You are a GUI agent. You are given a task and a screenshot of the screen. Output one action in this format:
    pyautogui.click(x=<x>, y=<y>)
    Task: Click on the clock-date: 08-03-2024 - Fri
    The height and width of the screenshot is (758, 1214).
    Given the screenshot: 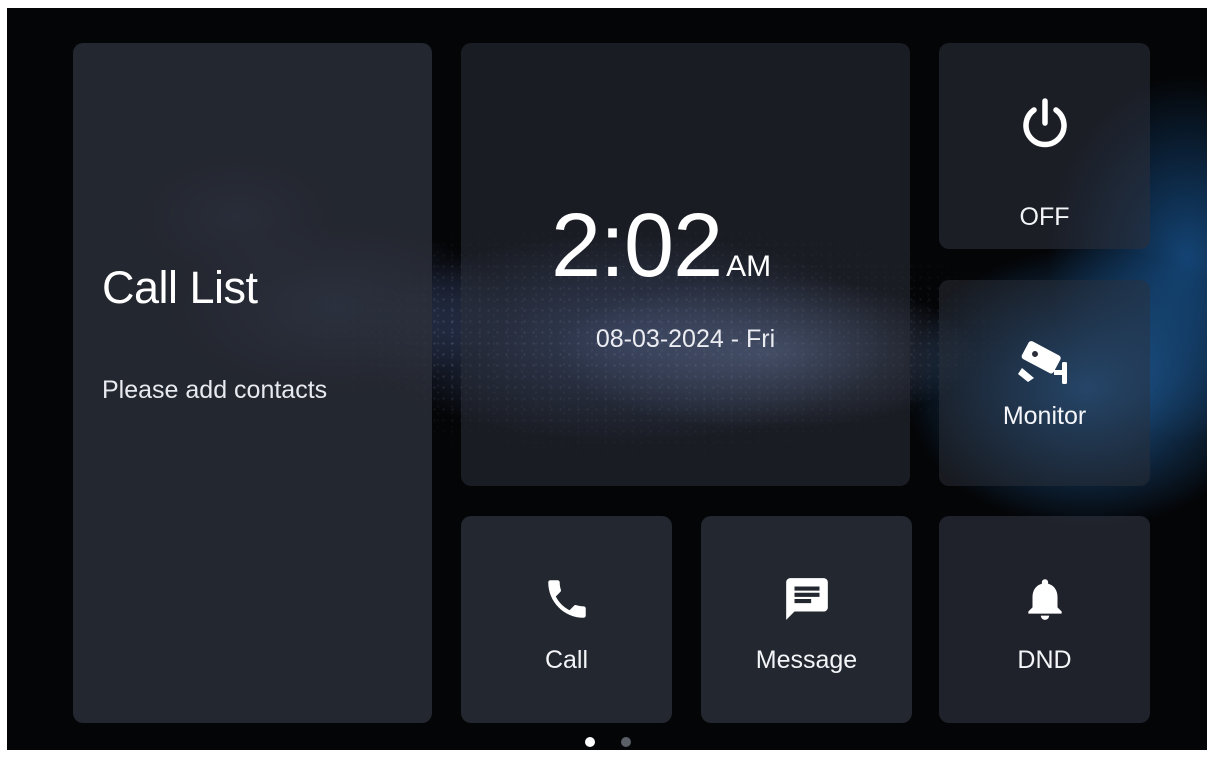 What is the action you would take?
    pyautogui.click(x=685, y=339)
    